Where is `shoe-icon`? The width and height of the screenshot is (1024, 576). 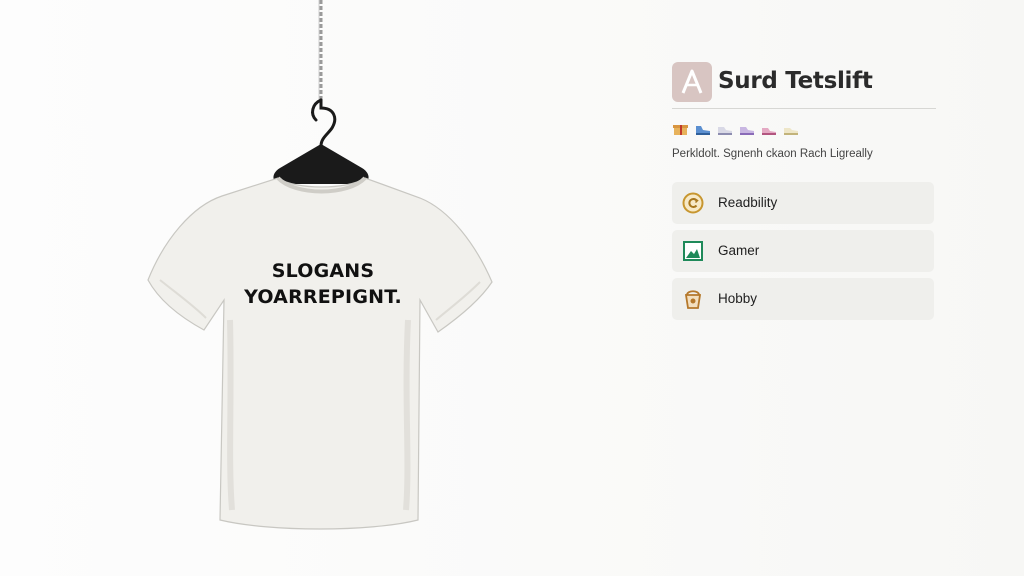 shoe-icon is located at coordinates (703, 129).